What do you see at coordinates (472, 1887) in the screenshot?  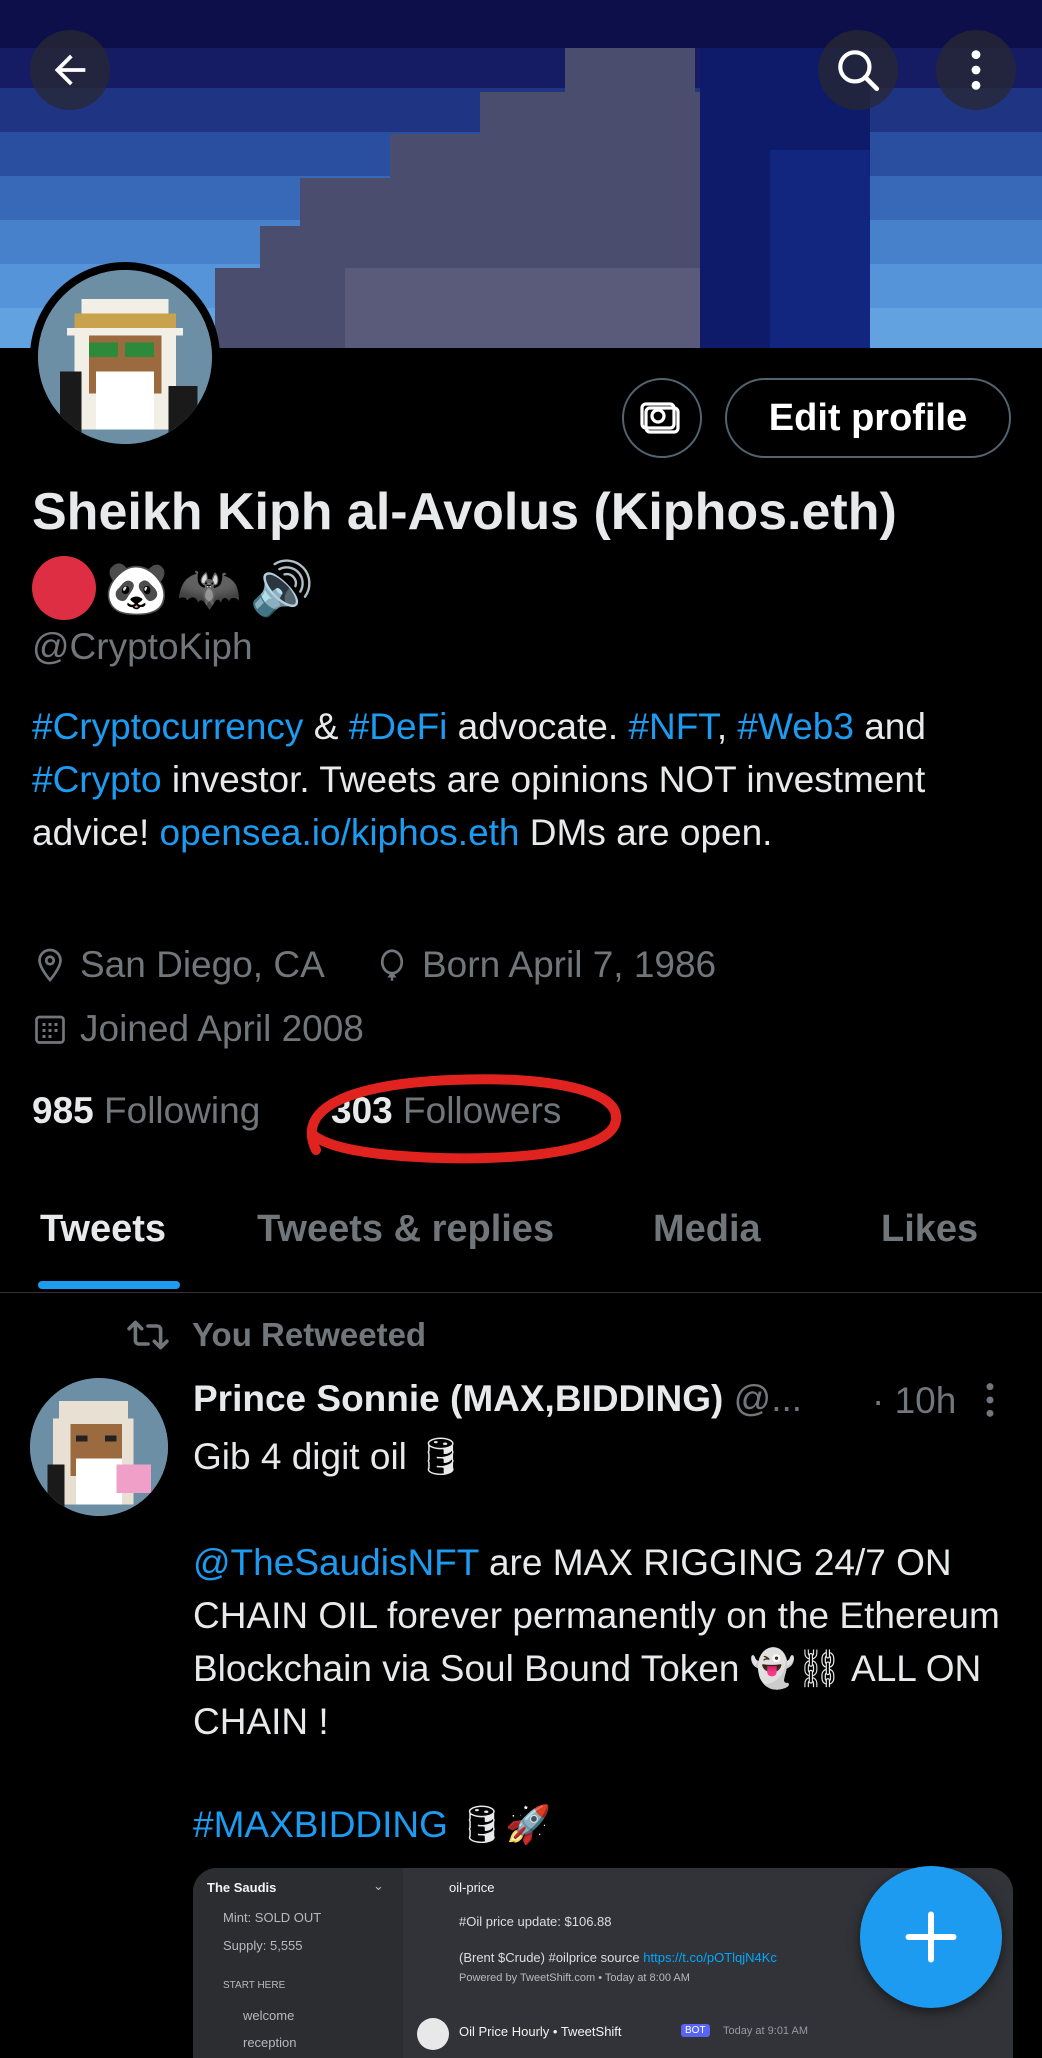 I see `channel-title: oil-price` at bounding box center [472, 1887].